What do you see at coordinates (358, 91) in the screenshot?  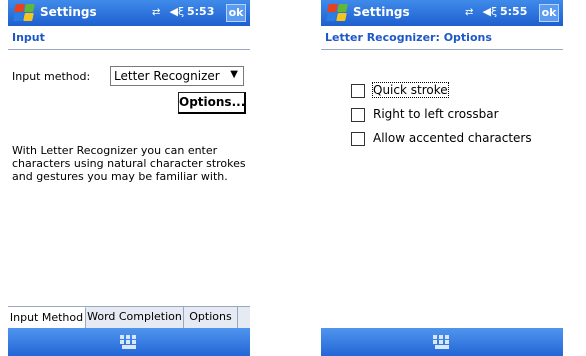 I see `quick-stroke-checkbox` at bounding box center [358, 91].